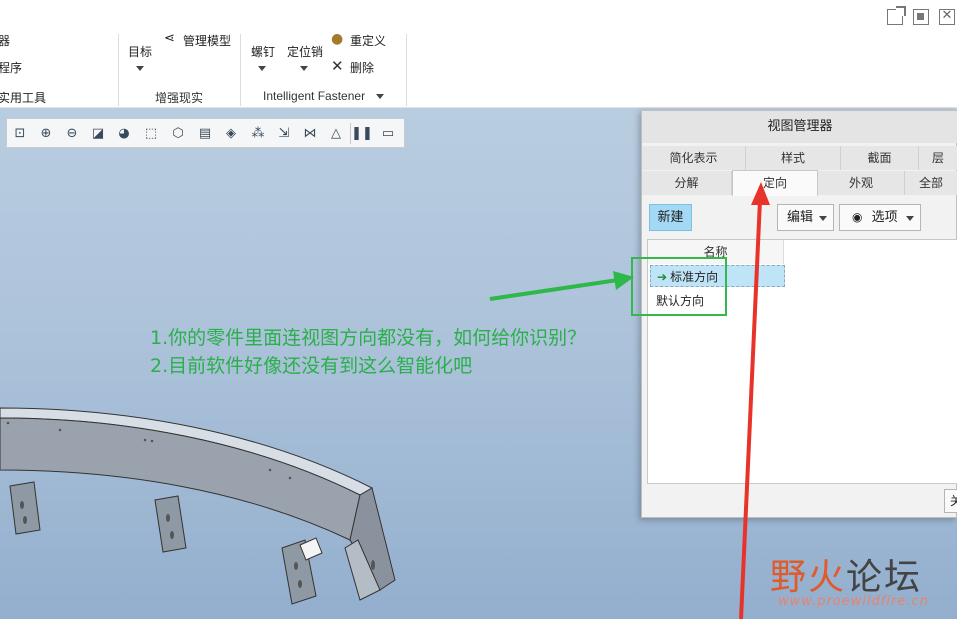 This screenshot has height=619, width=957. Describe the element at coordinates (11, 67) in the screenshot. I see `ribbon-item-partial-2: 程序` at that location.